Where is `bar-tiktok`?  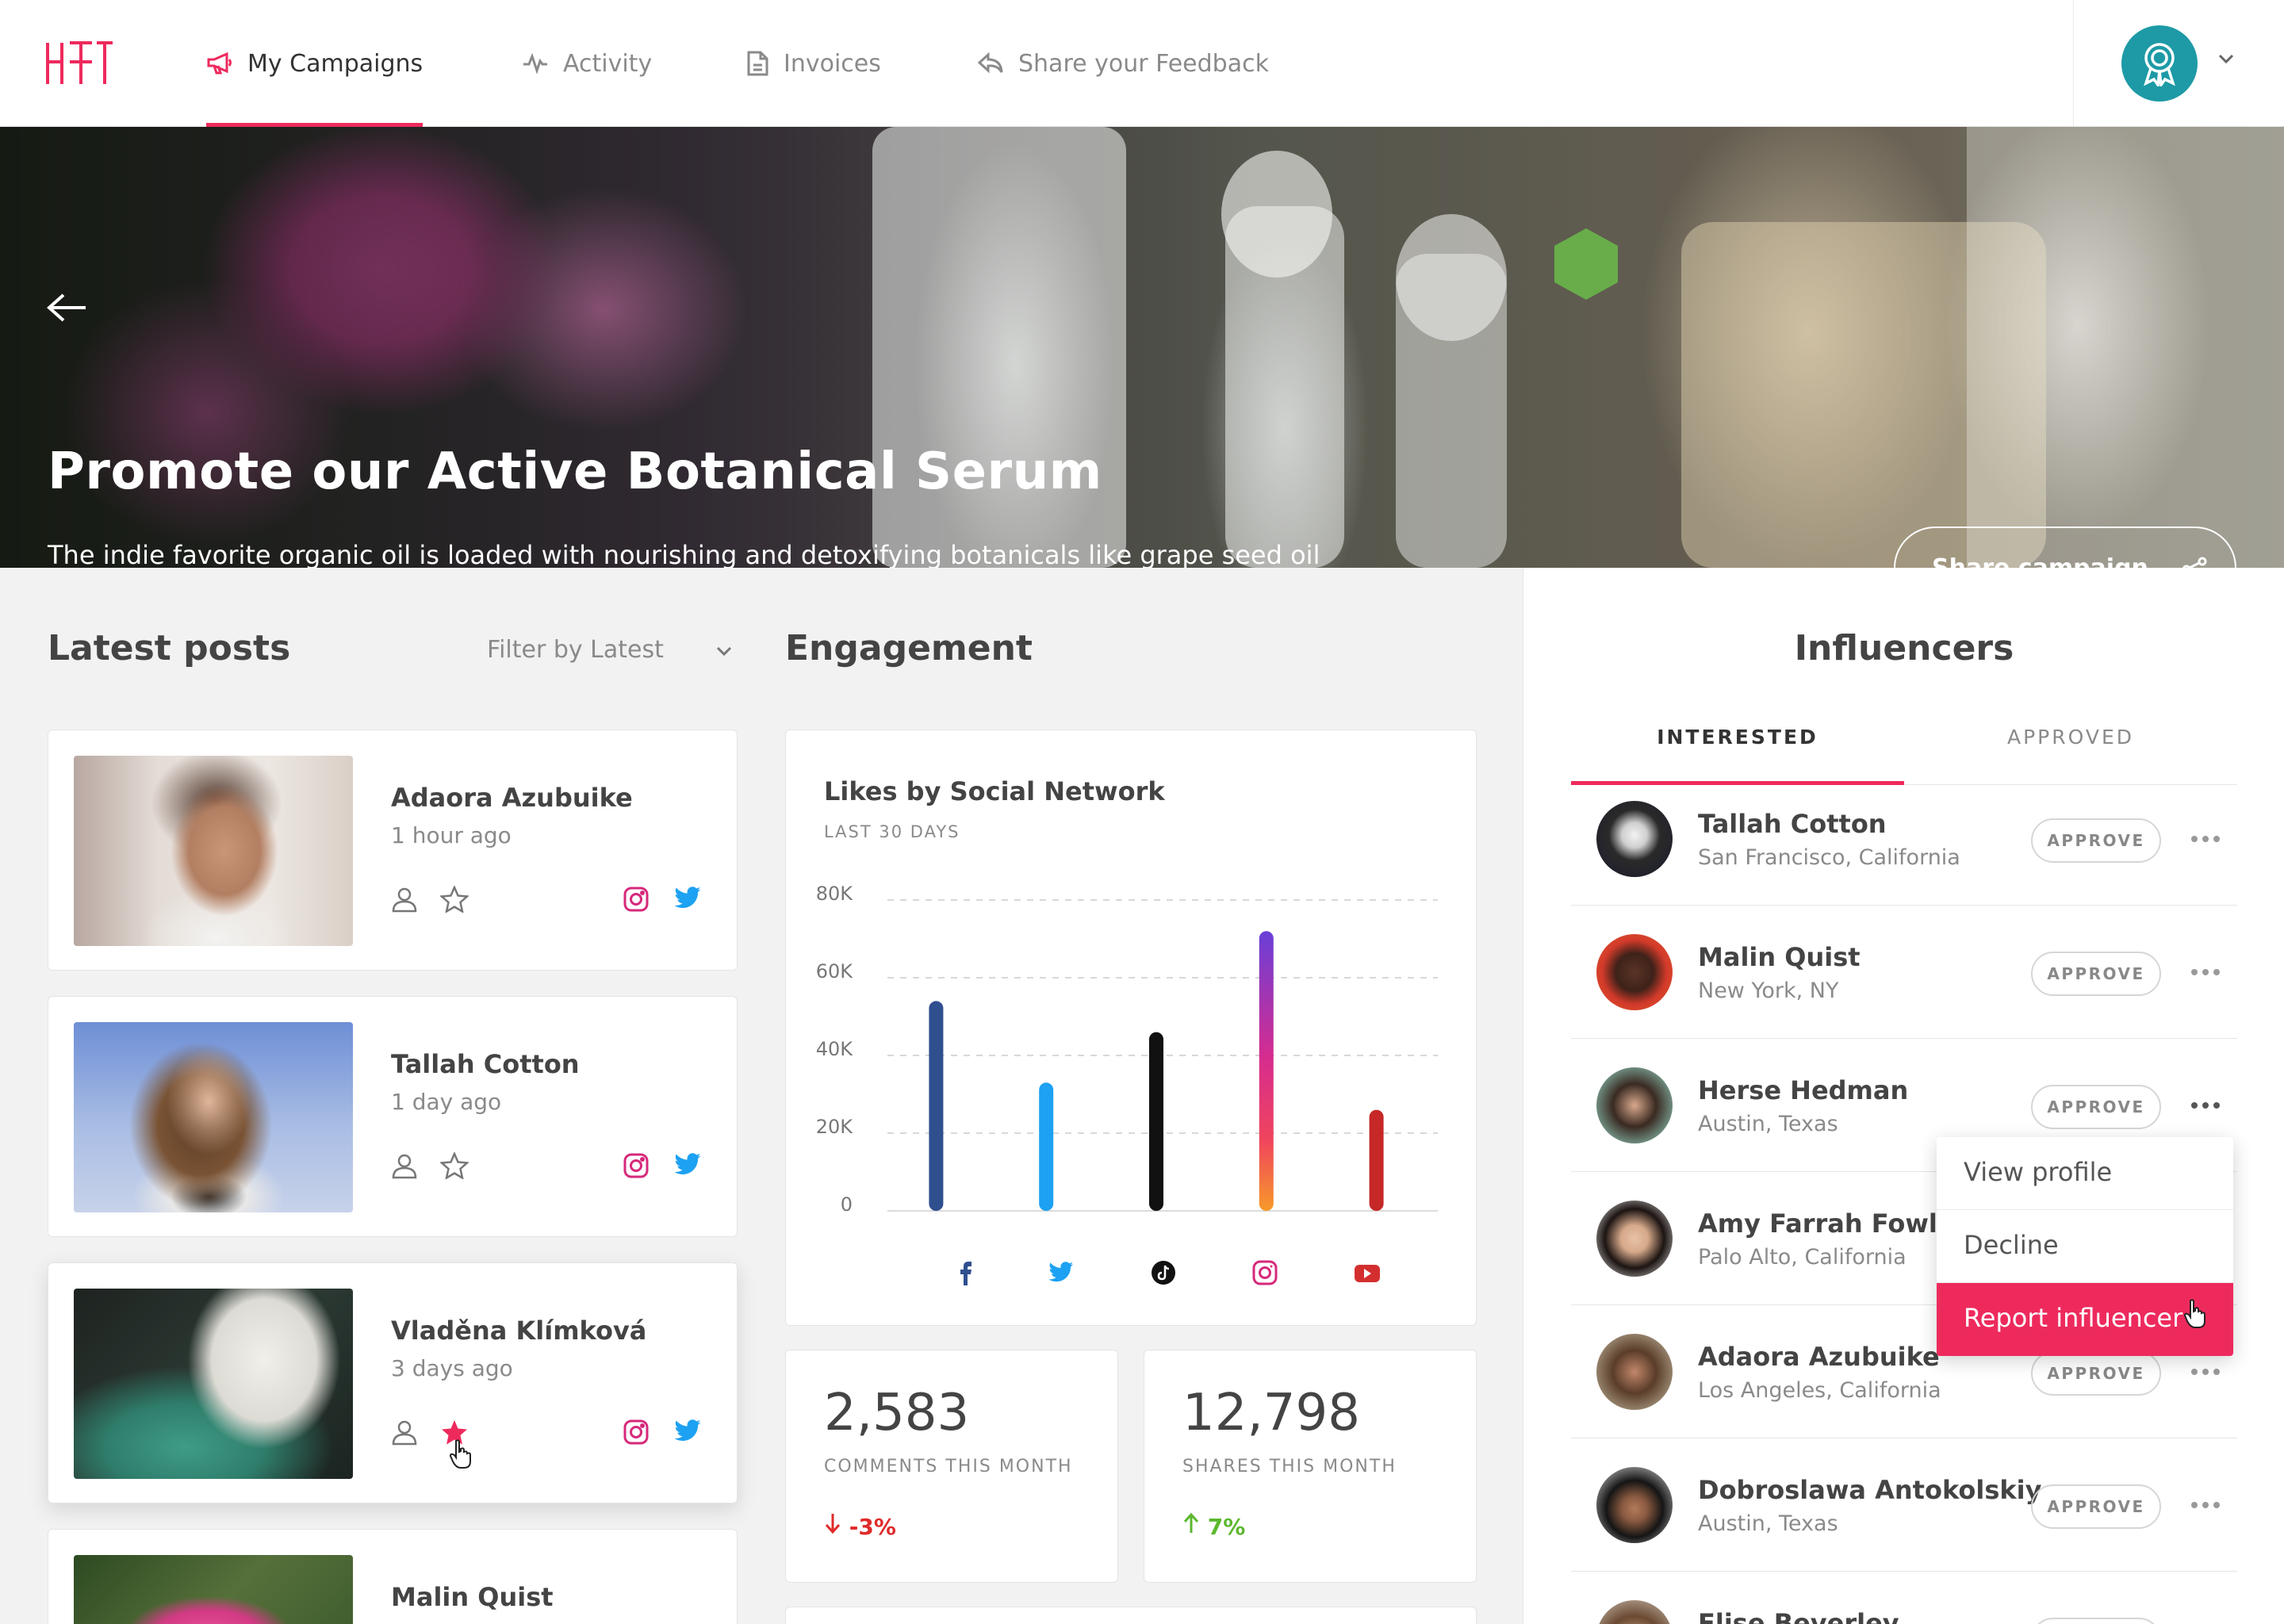 bar-tiktok is located at coordinates (1156, 1121).